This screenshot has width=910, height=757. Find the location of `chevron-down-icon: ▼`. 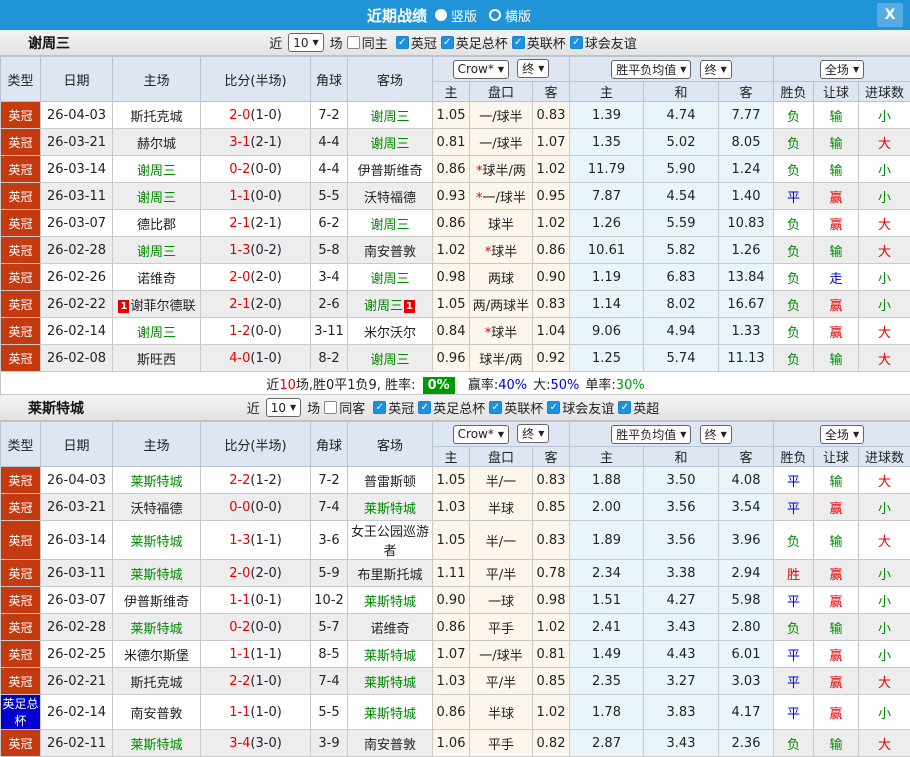

chevron-down-icon: ▼ is located at coordinates (724, 69).